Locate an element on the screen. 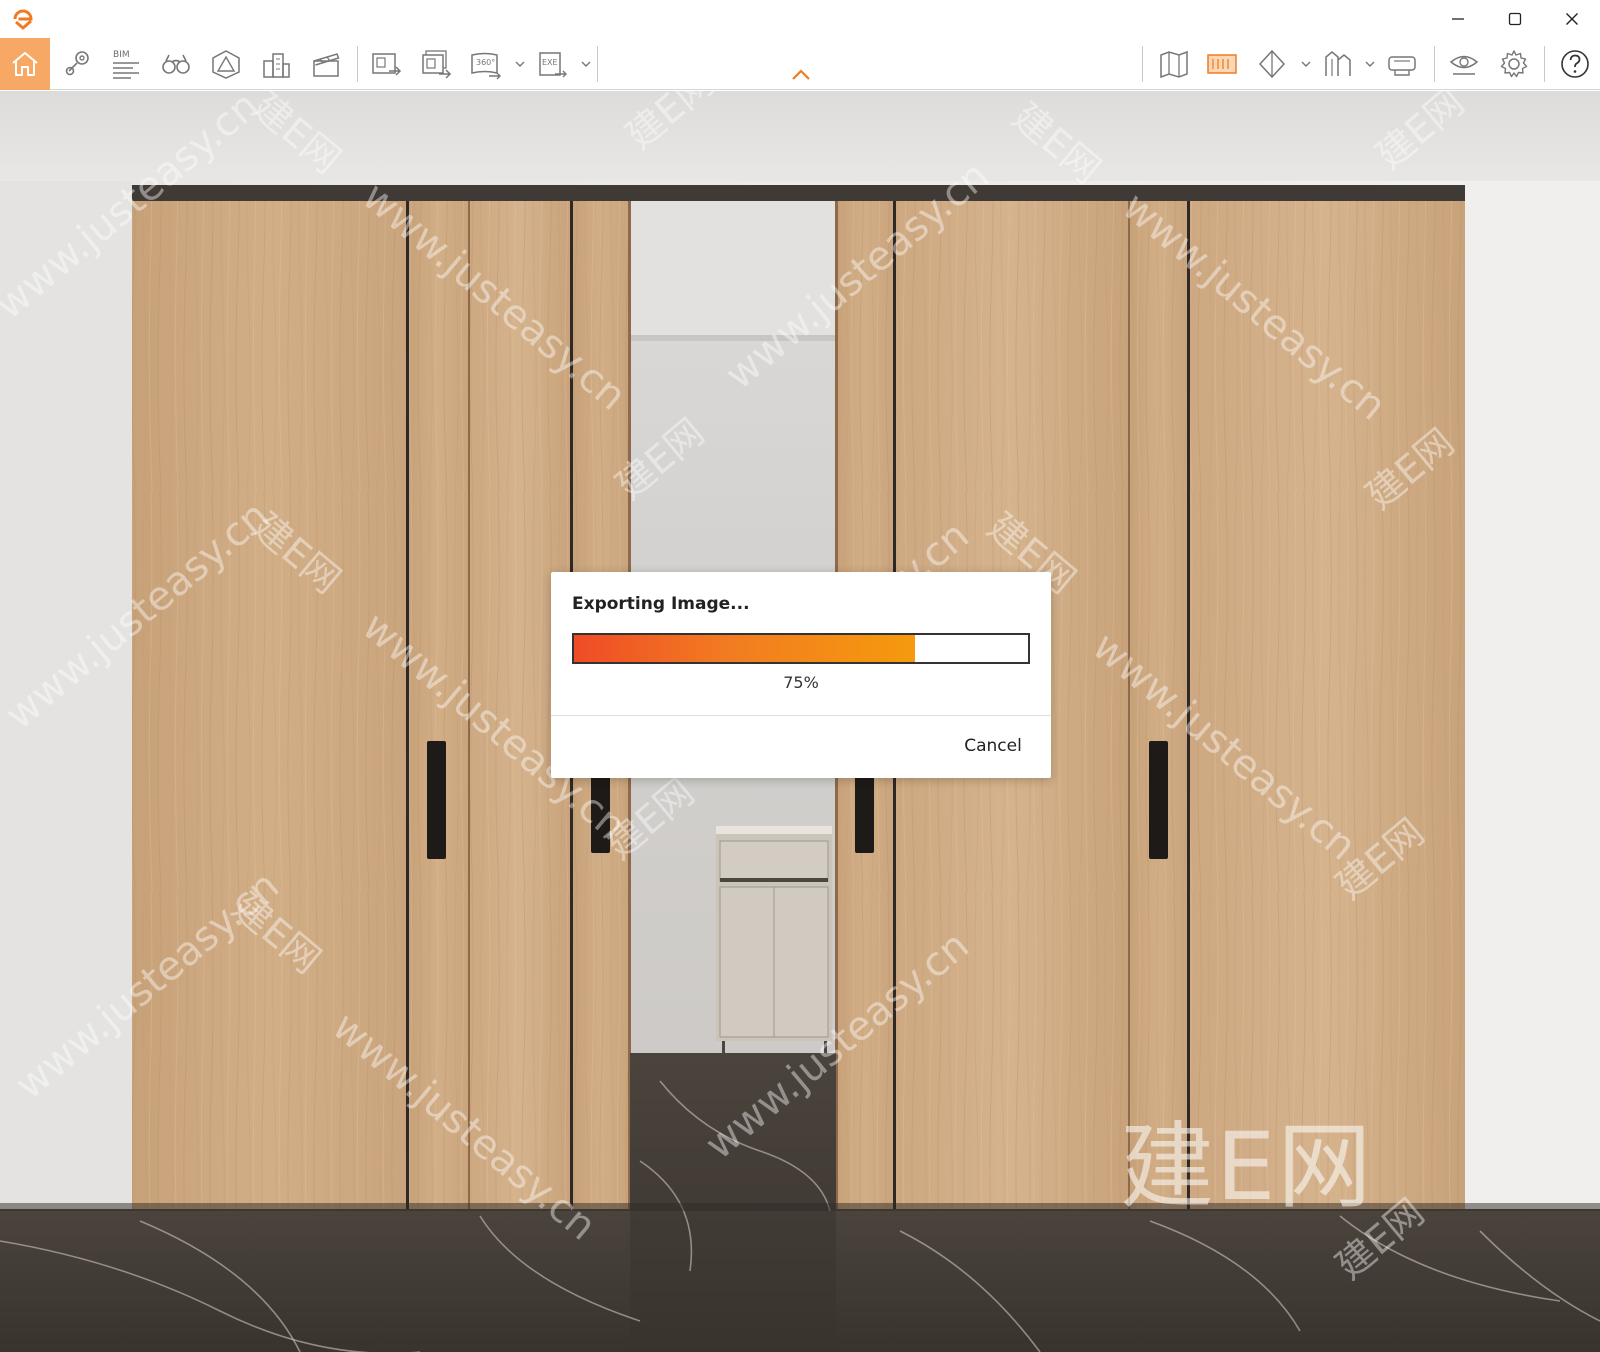 Image resolution: width=1600 pixels, height=1352 pixels. export-progress-dialog: Exporting Image... 75% Cancel is located at coordinates (801, 675).